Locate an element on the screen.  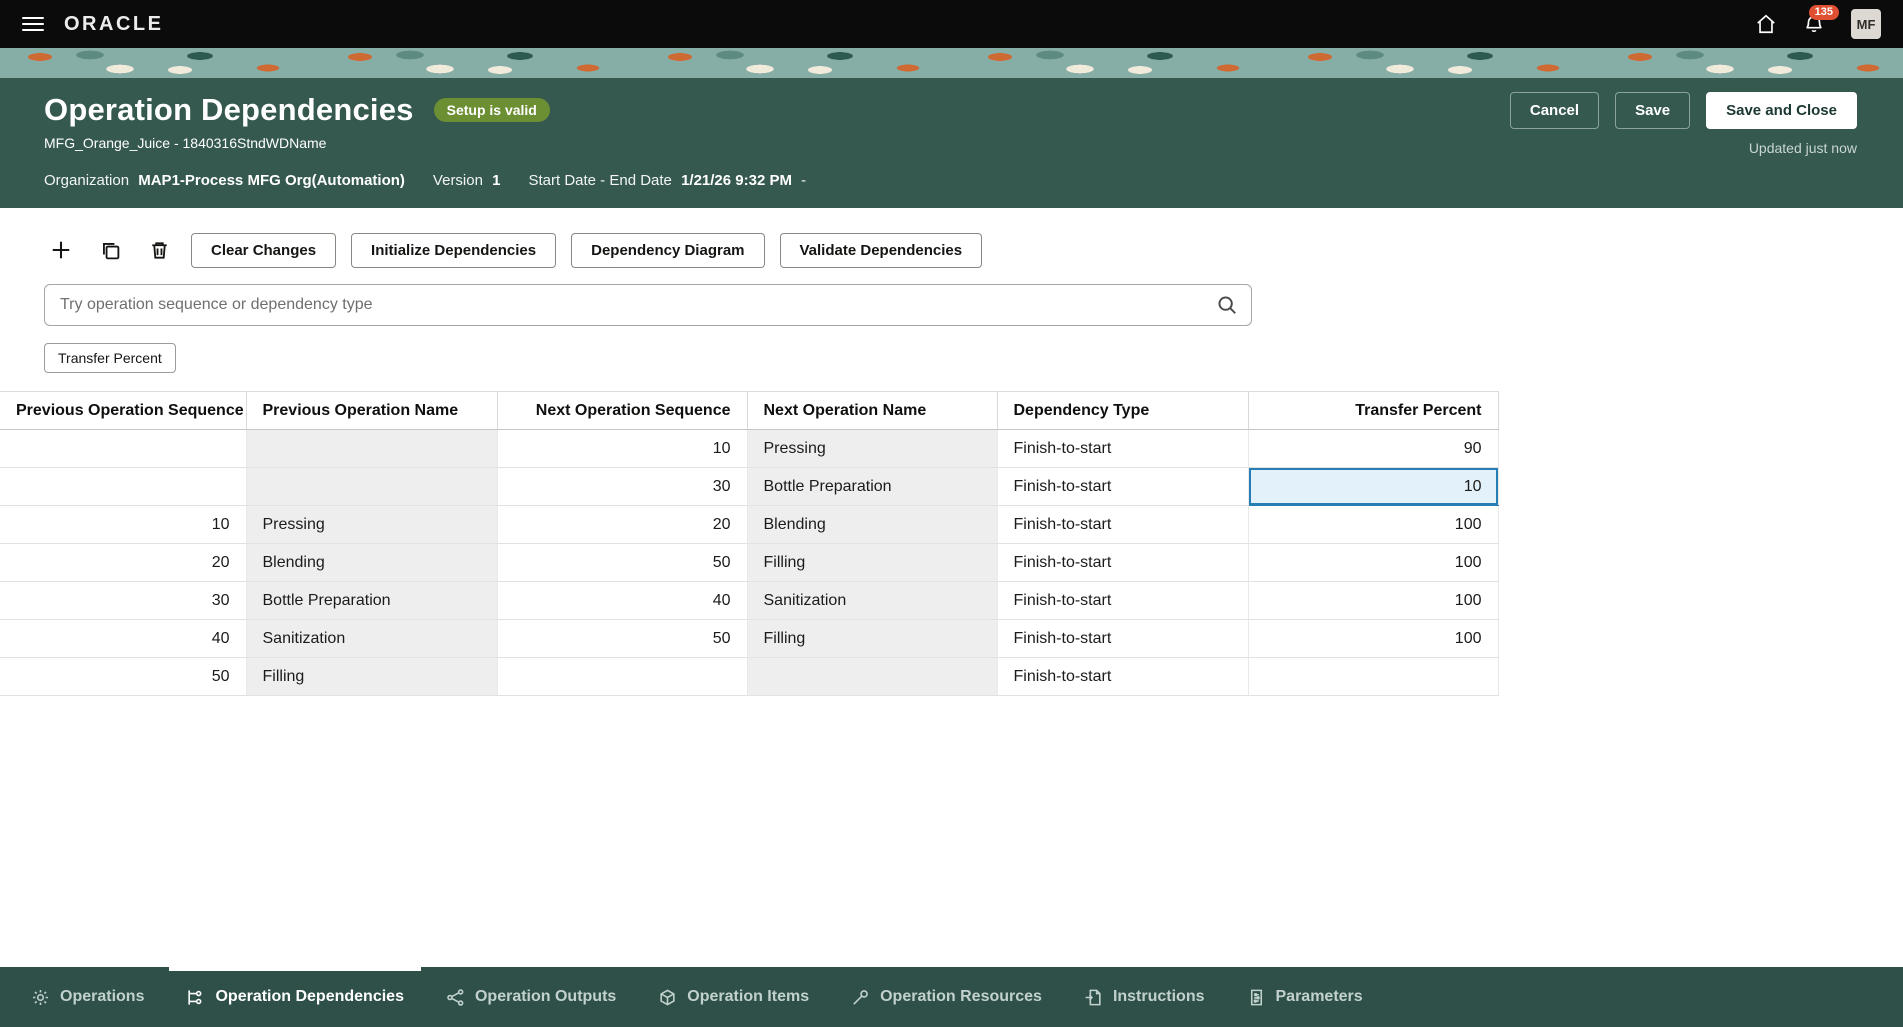
cell-next-operation-sequence is located at coordinates (622, 676).